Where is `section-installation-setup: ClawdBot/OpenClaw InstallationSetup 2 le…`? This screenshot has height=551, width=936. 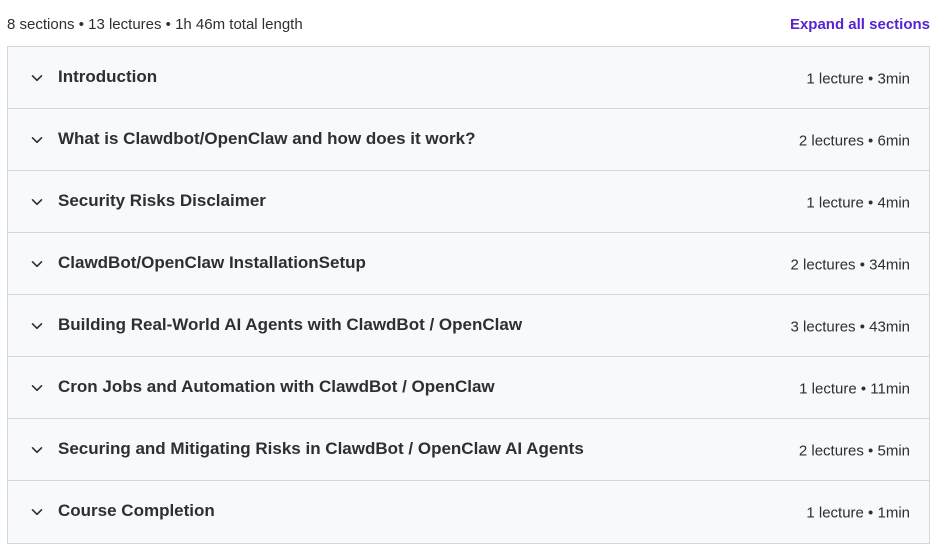 section-installation-setup: ClawdBot/OpenClaw InstallationSetup 2 le… is located at coordinates (468, 264).